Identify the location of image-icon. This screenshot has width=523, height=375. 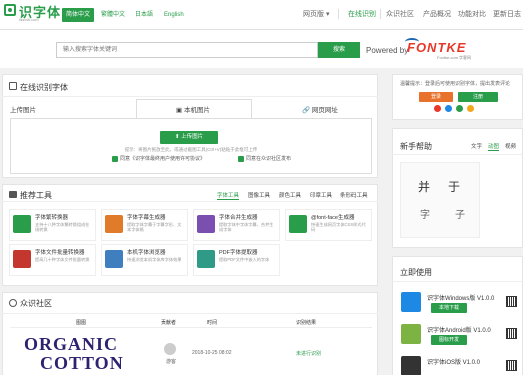
(13, 86).